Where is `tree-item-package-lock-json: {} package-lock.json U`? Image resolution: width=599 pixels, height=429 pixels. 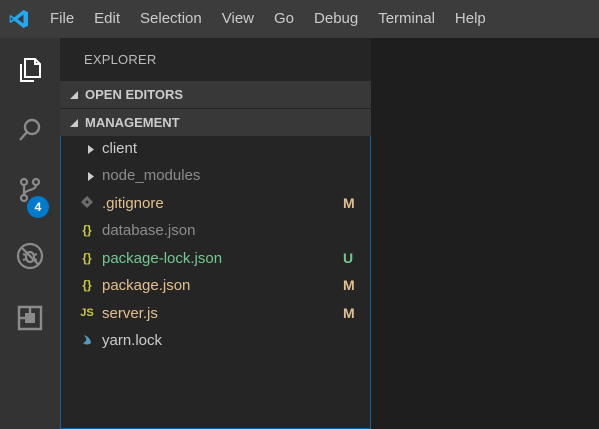
tree-item-package-lock-json: {} package-lock.json U is located at coordinates (215, 259).